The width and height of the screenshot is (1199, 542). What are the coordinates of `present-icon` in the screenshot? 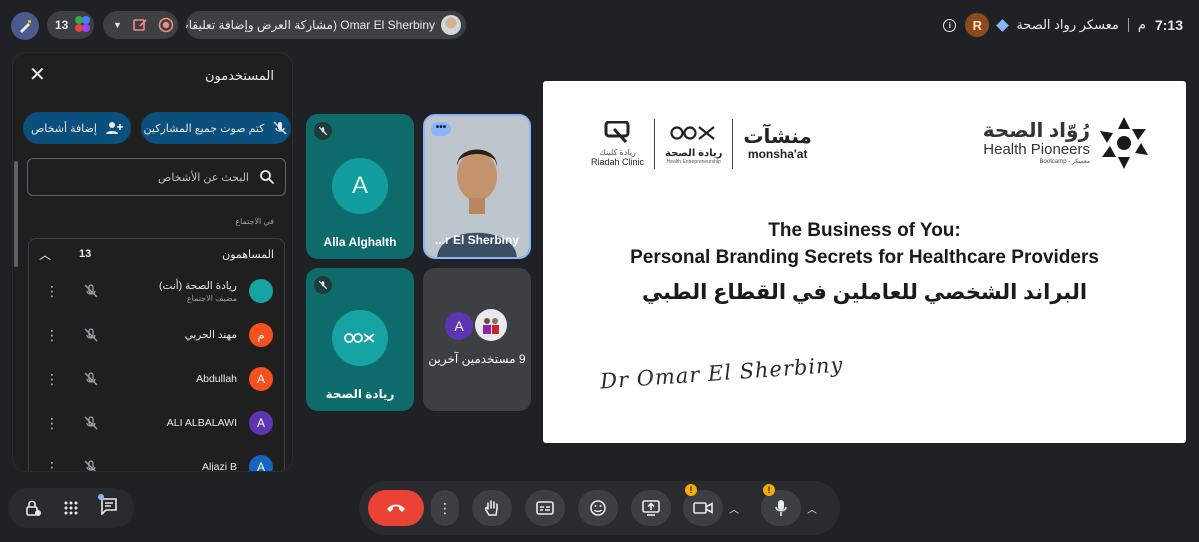 It's located at (651, 508).